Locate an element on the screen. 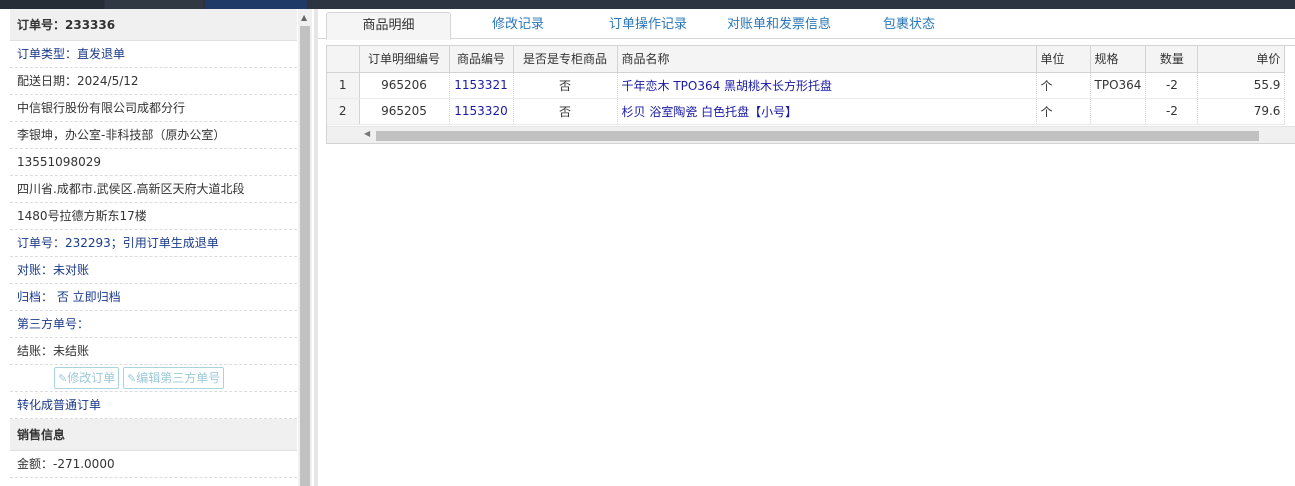  cell-unit-price: 79.6 is located at coordinates (1241, 111).